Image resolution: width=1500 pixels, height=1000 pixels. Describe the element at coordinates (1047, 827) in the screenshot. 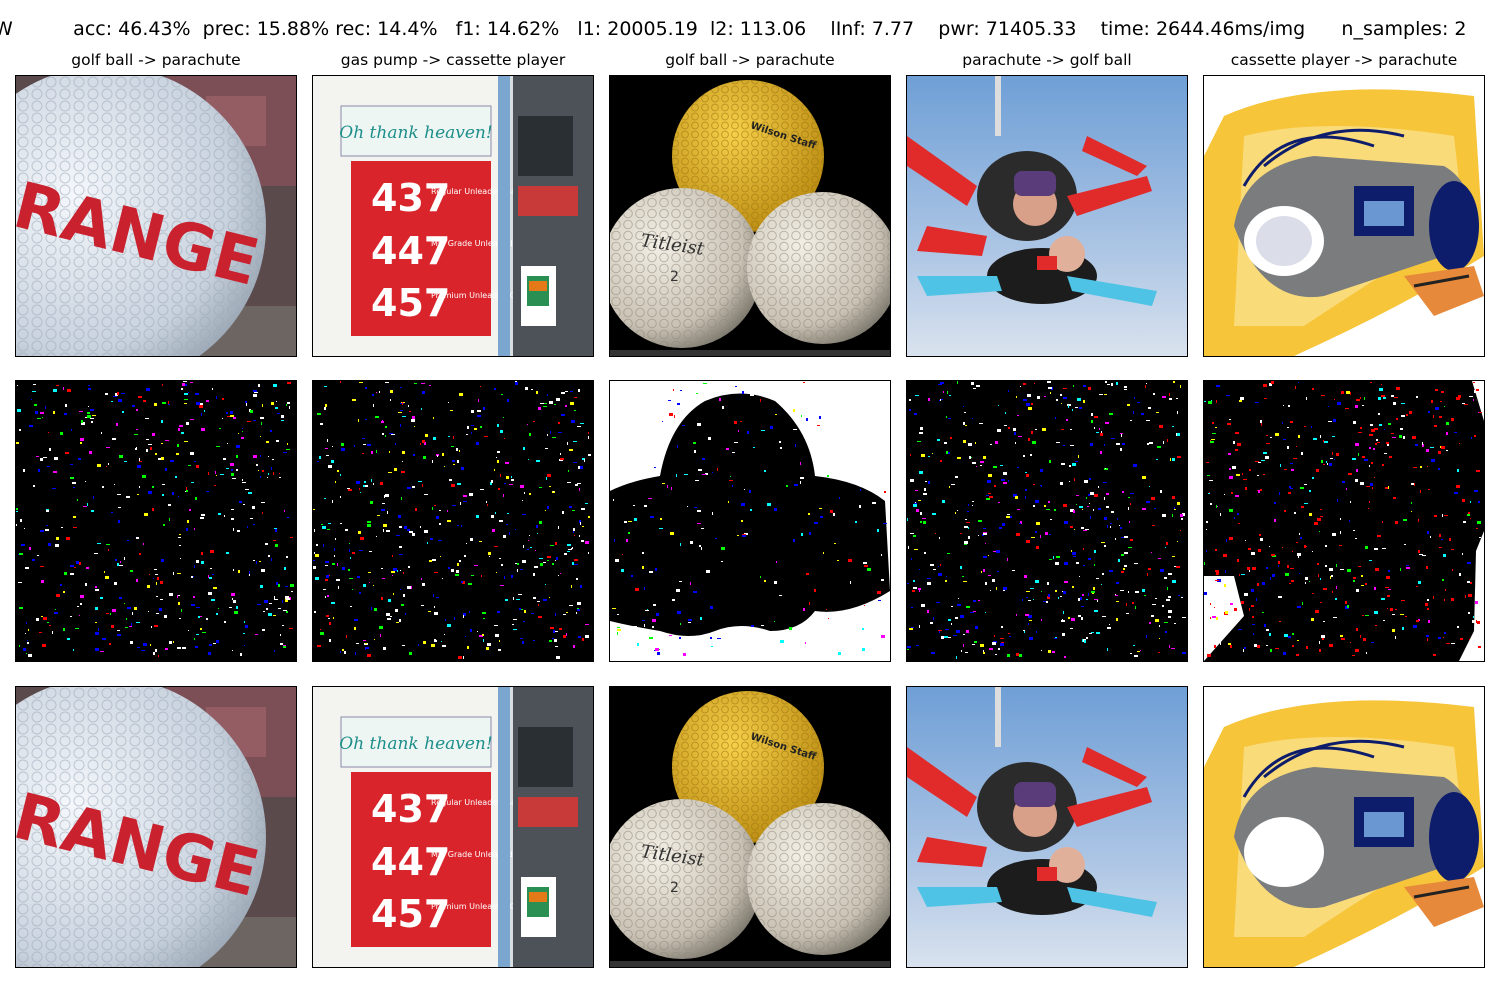

I see `adversarial-image-tandem-skydivers` at that location.